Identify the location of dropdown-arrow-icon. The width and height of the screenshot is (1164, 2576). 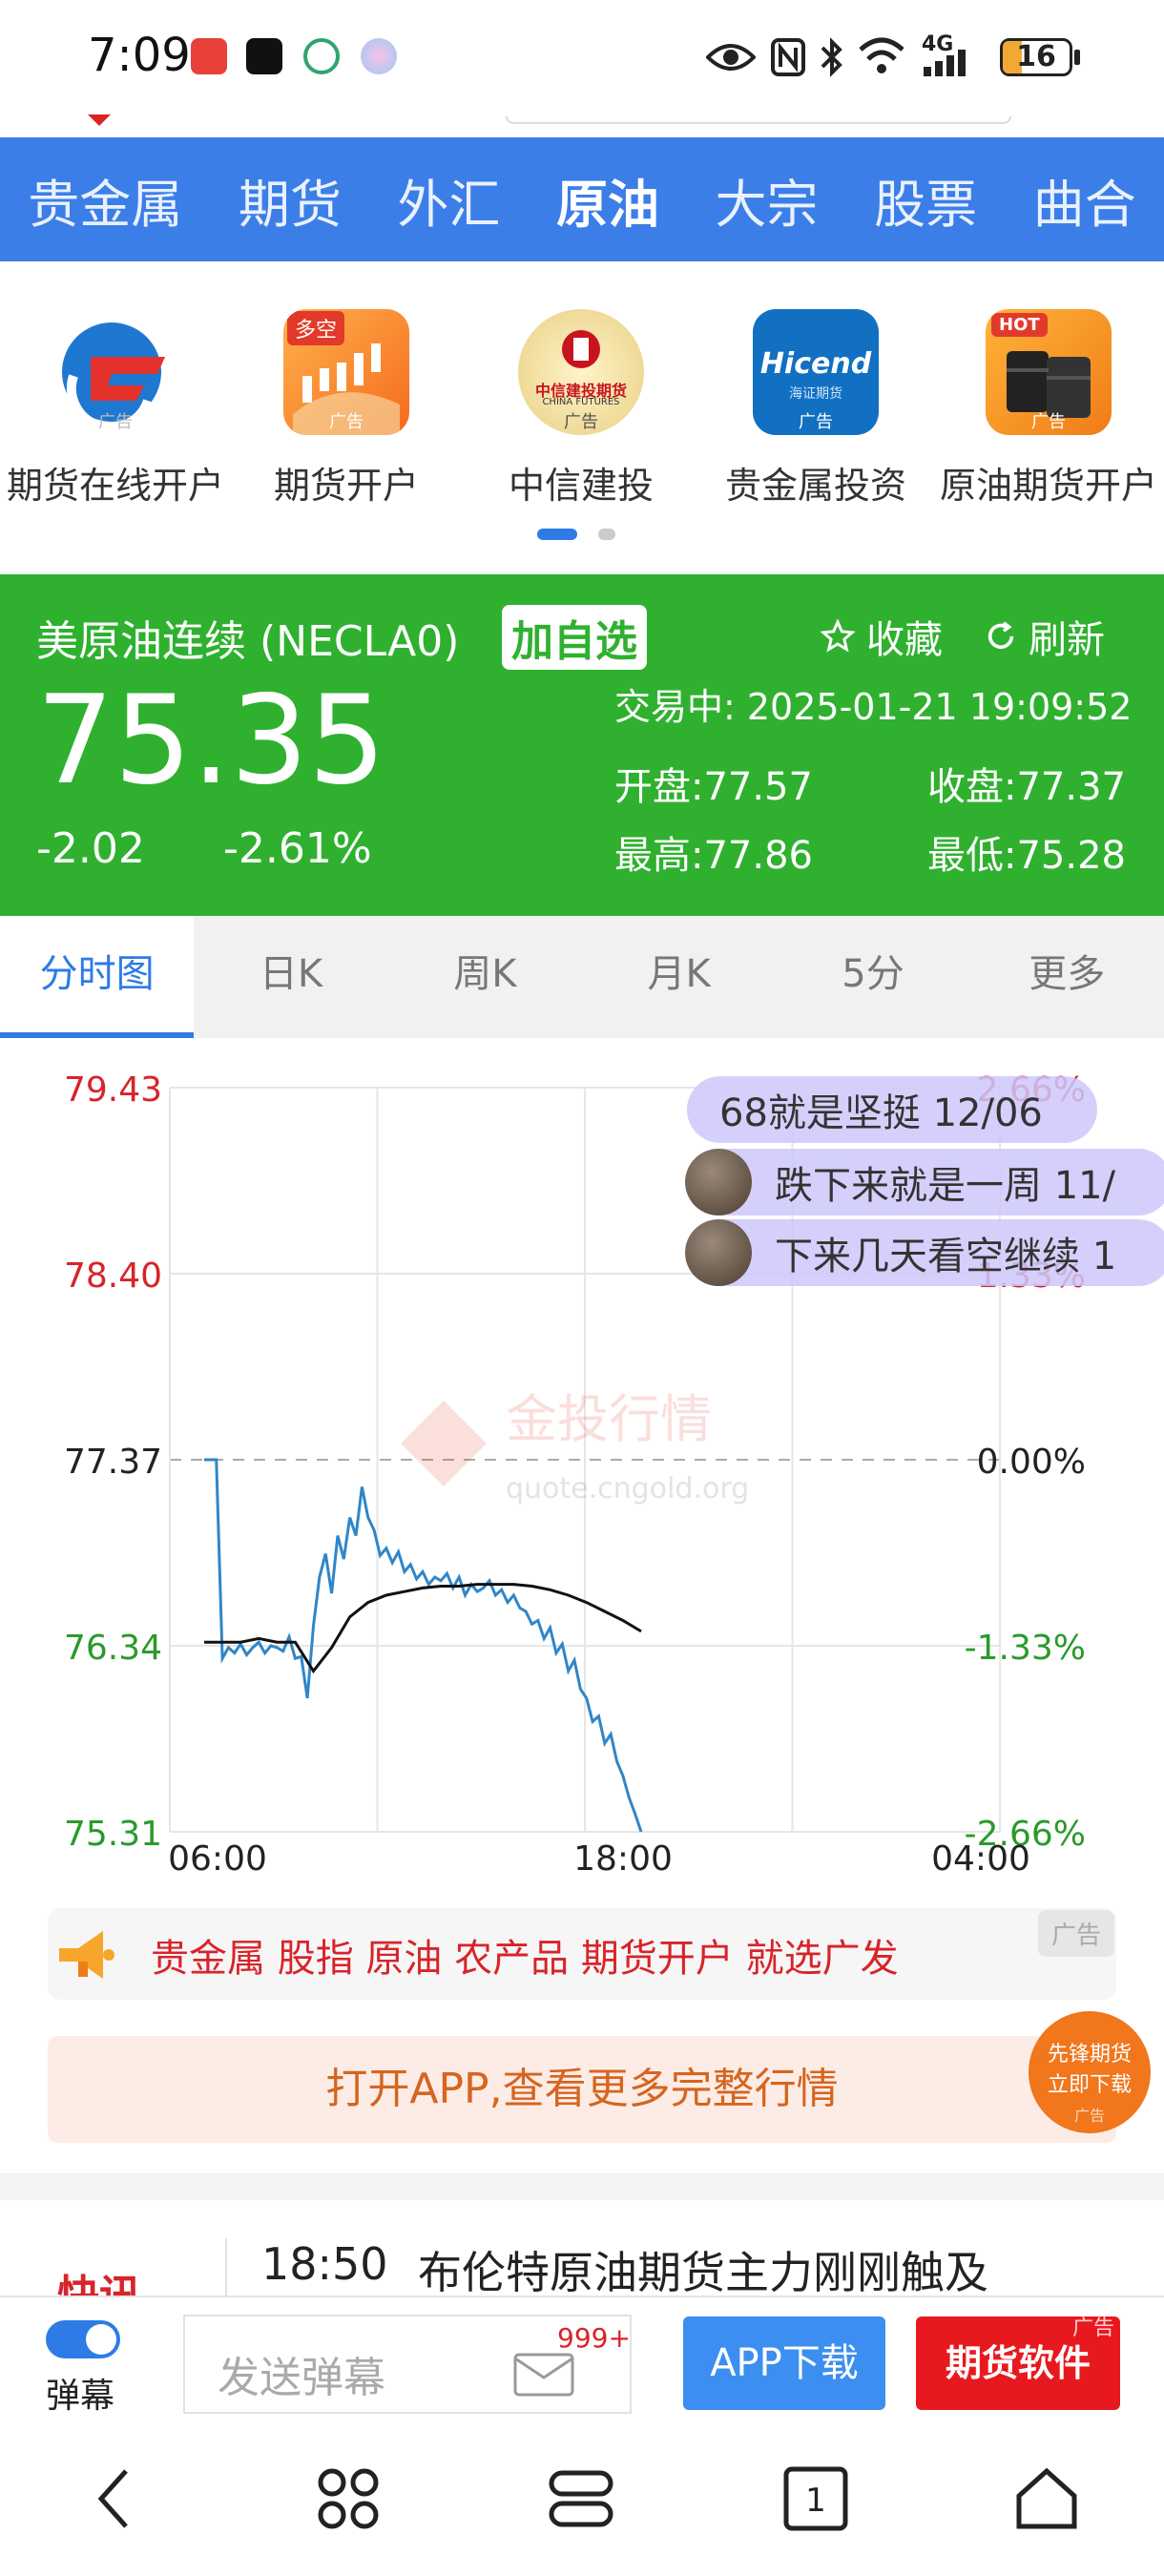
(100, 120).